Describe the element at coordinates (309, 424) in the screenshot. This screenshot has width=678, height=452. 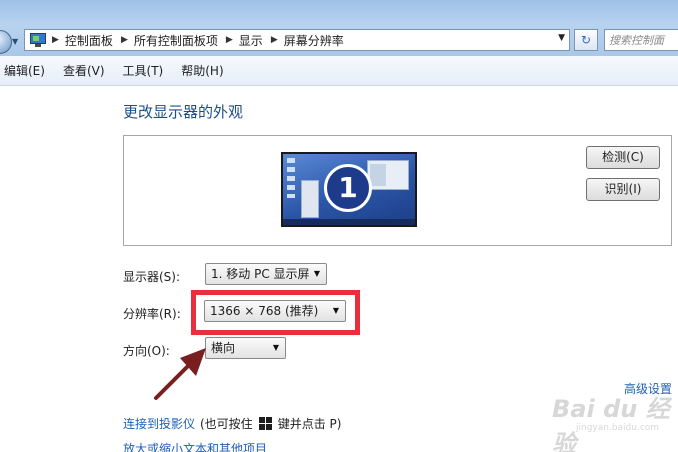
I see `projector-hint-suffix: 键并点击 P)` at that location.